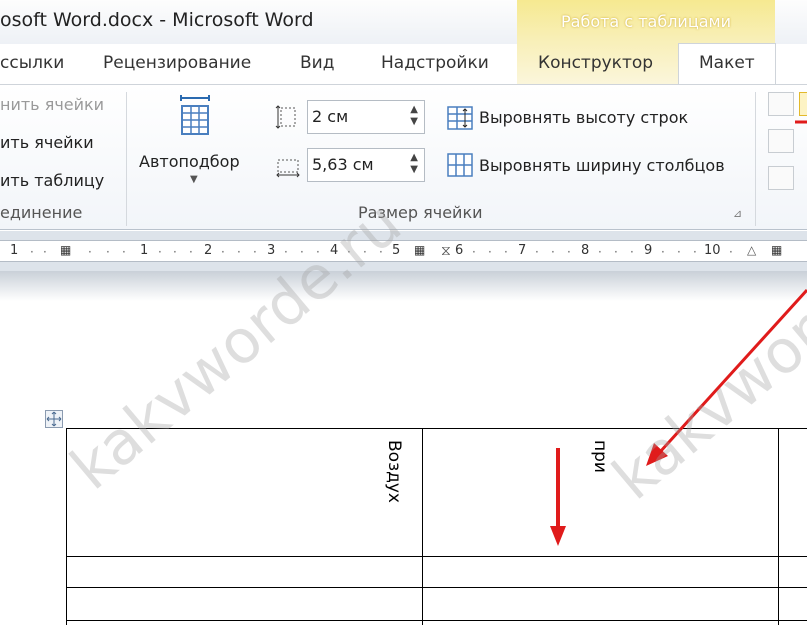 The height and width of the screenshot is (625, 807). I want to click on down-arrow-head-icon, so click(558, 536).